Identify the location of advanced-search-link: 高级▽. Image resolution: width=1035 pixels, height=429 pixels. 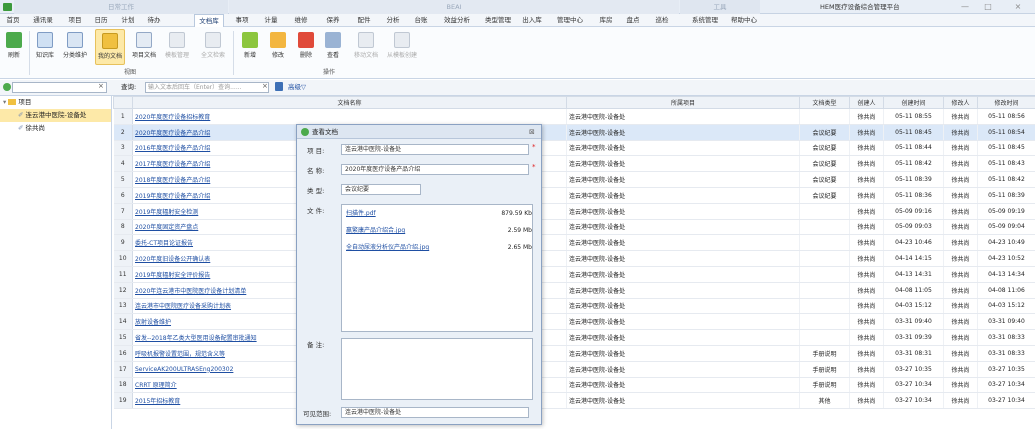
(297, 87).